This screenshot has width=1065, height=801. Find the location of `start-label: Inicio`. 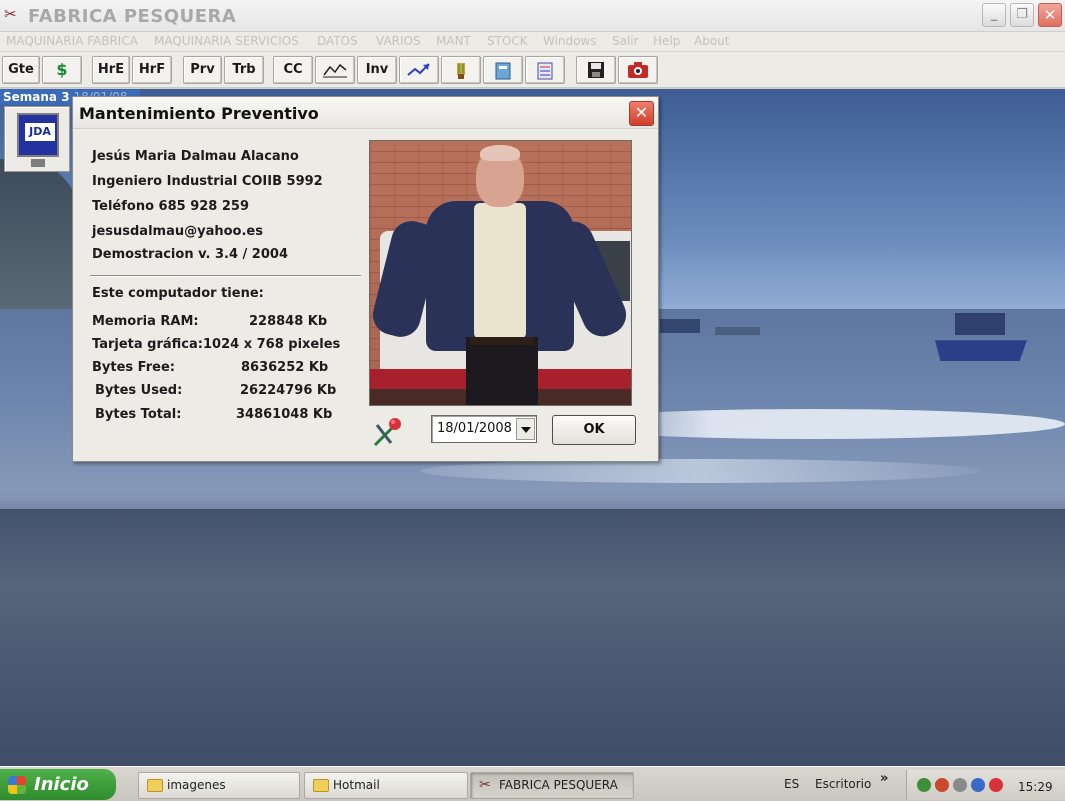

start-label: Inicio is located at coordinates (61, 784).